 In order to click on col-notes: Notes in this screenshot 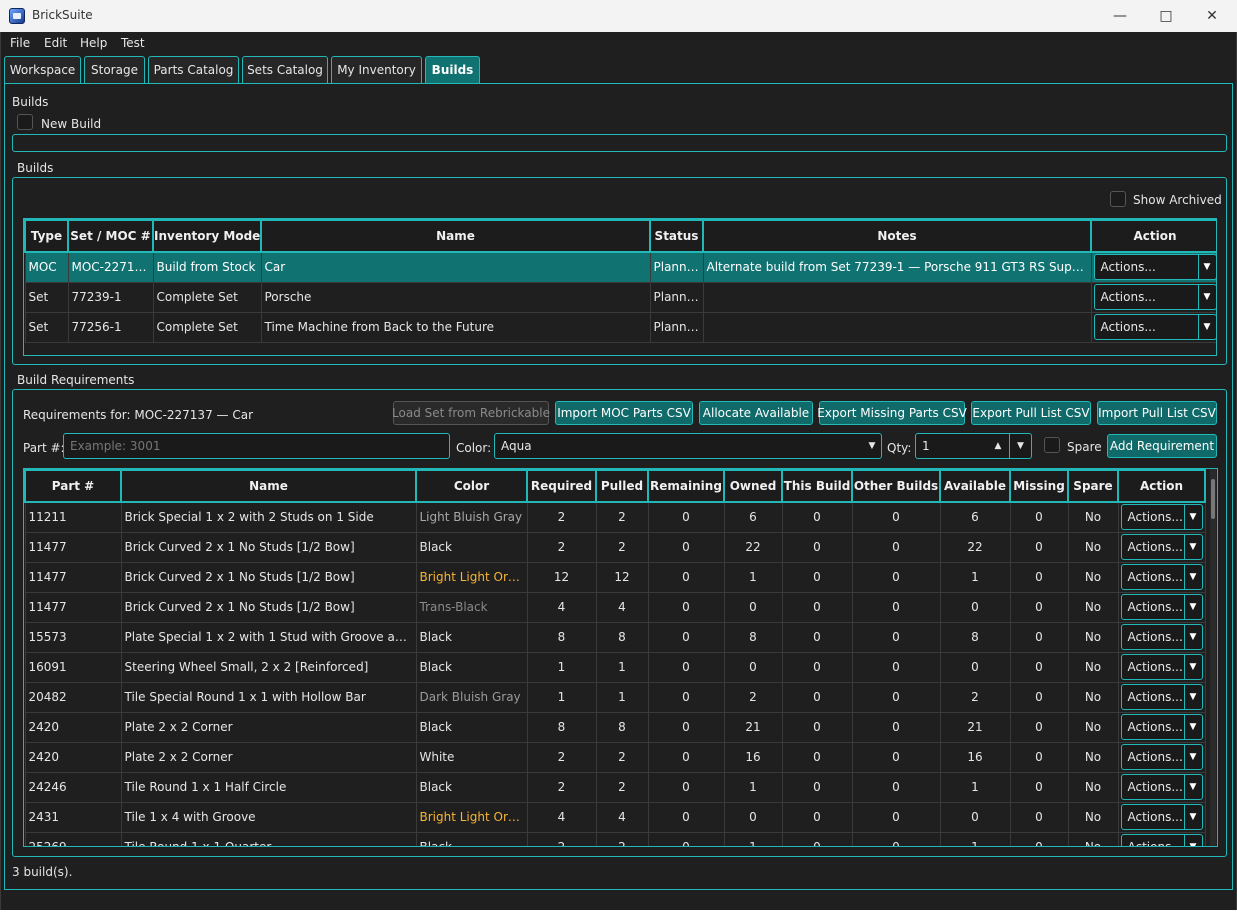, I will do `click(897, 236)`.